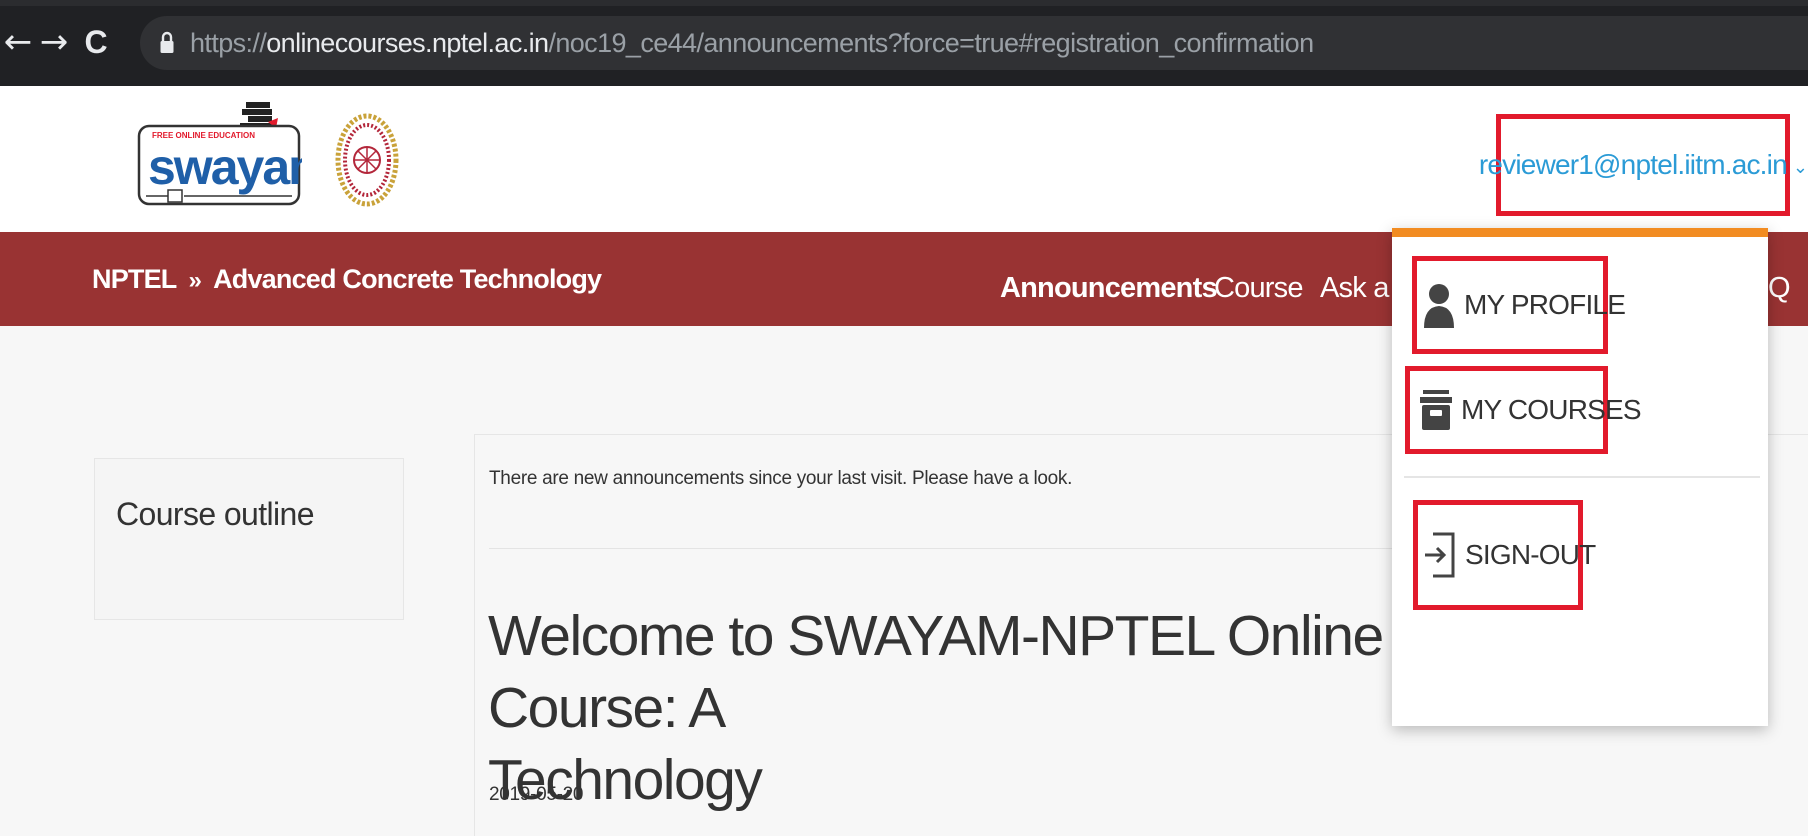 The height and width of the screenshot is (836, 1808). I want to click on courses-icon, so click(1436, 410).